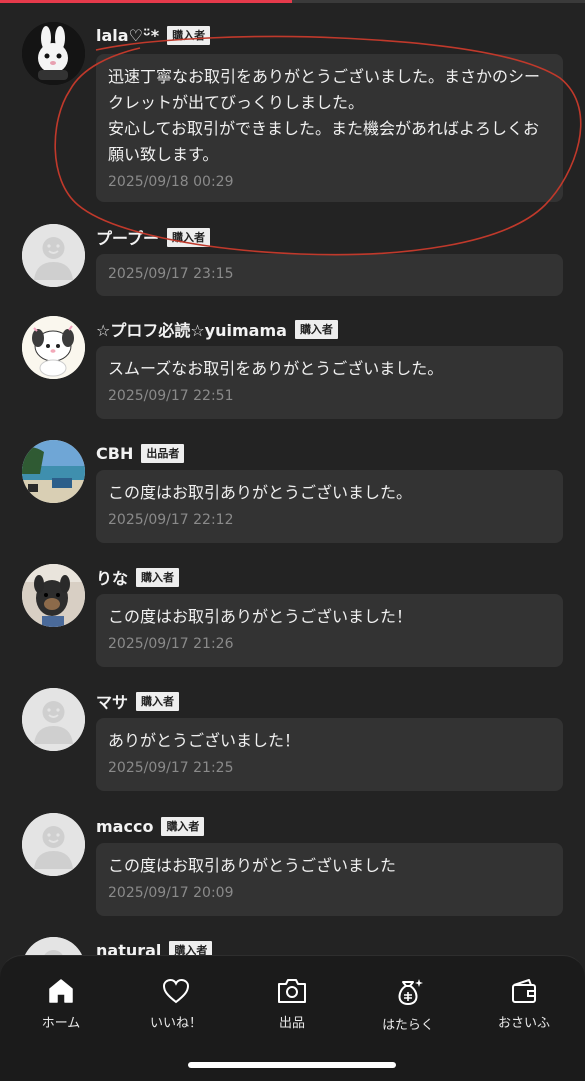 This screenshot has height=1081, width=585. Describe the element at coordinates (61, 1023) in the screenshot. I see `nav-label: ホーム` at that location.